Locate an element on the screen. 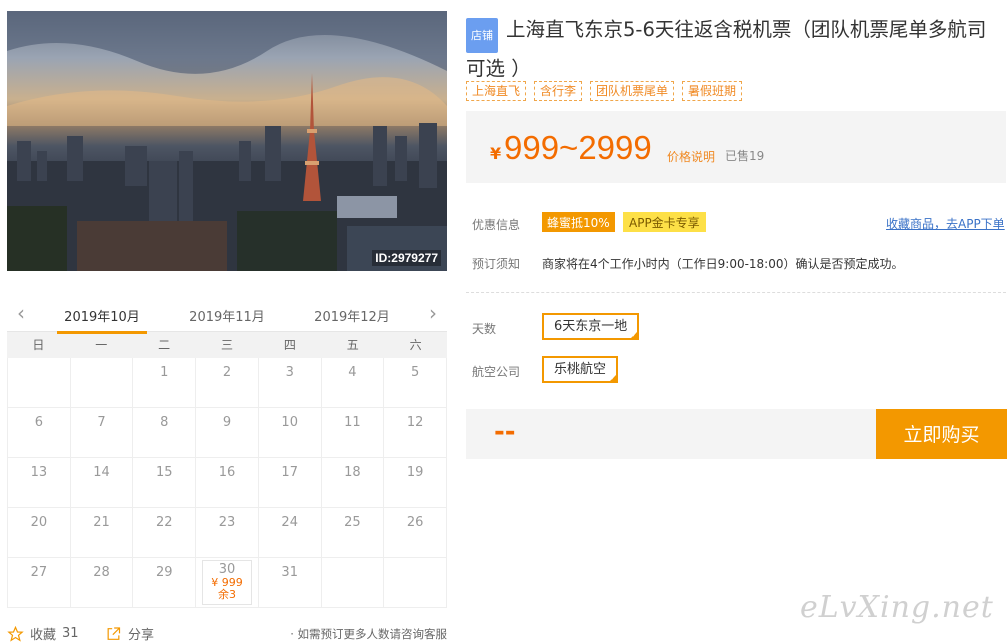 This screenshot has height=643, width=1008. calendar-day: 25 is located at coordinates (353, 533).